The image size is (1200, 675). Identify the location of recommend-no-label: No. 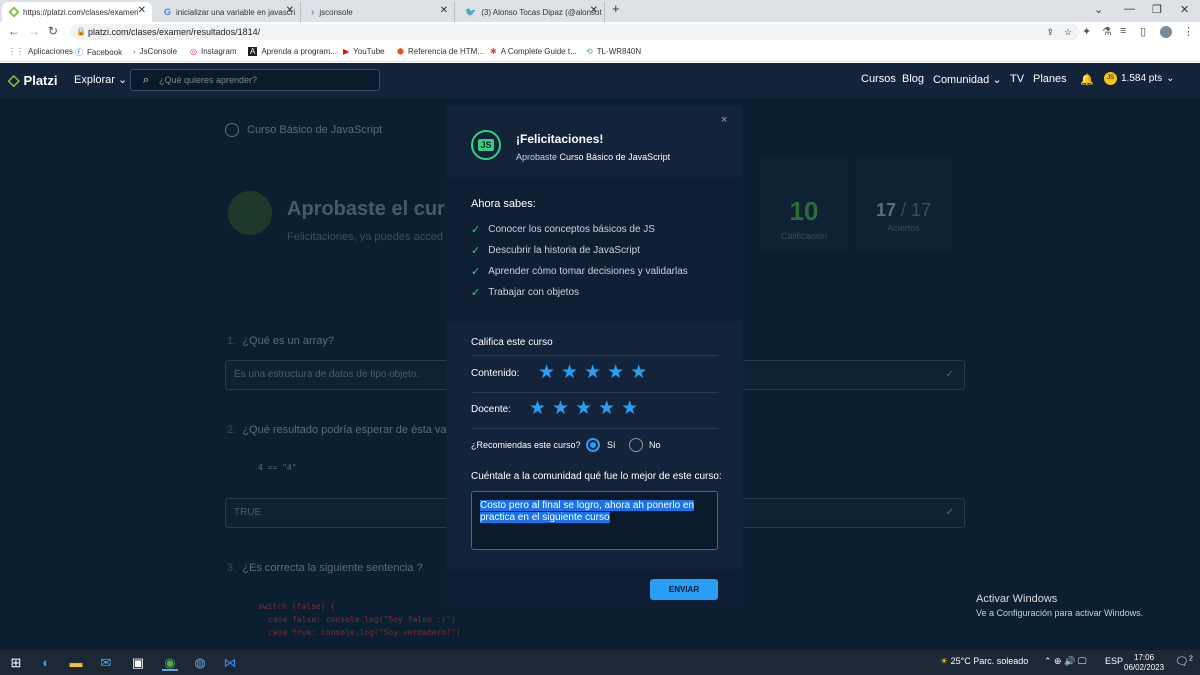
(655, 445).